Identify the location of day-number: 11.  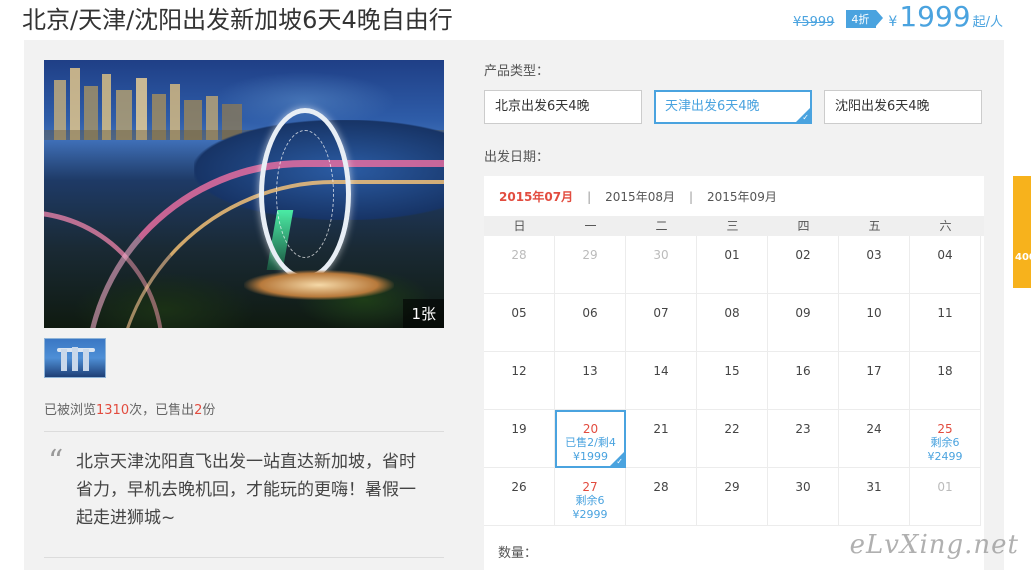
(945, 313).